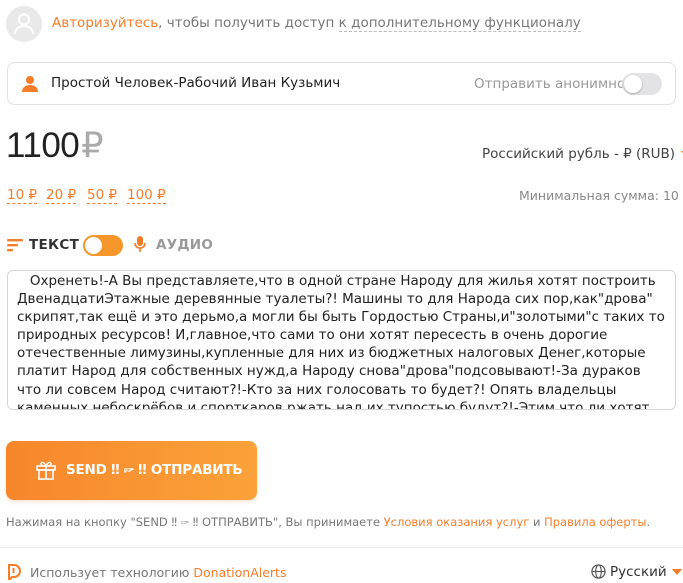 This screenshot has width=683, height=583. I want to click on preset-amount-100: 100 ₽, so click(146, 195).